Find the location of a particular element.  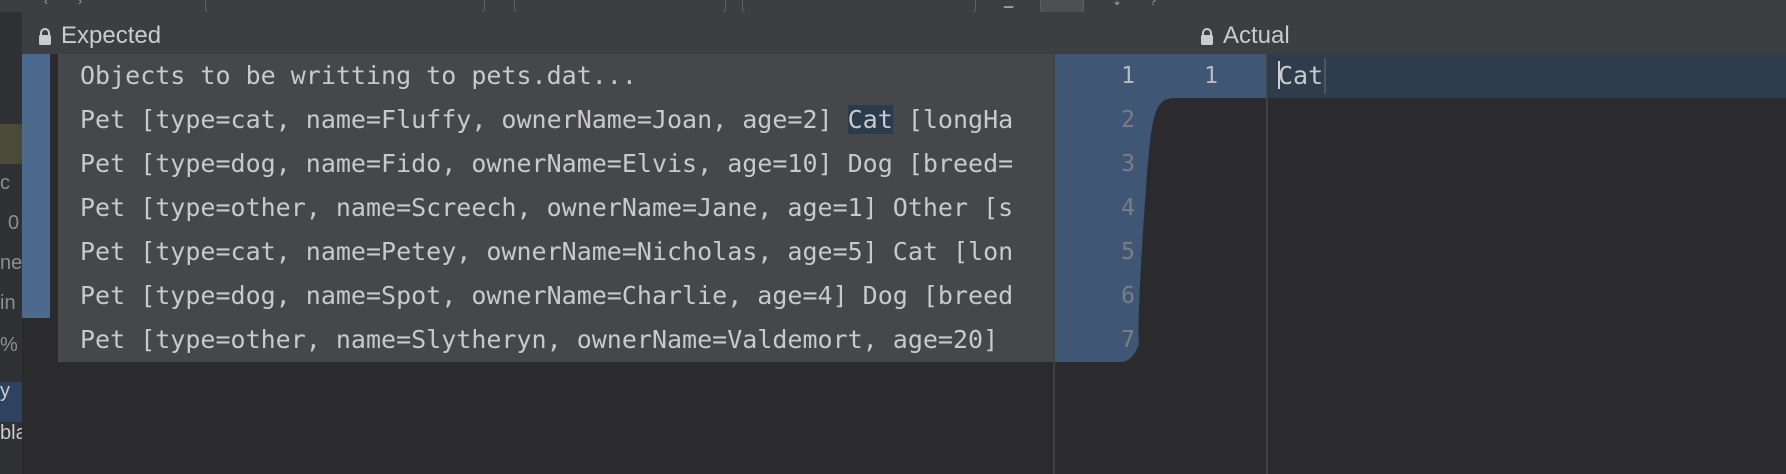

line-number: 4 is located at coordinates (1128, 208).